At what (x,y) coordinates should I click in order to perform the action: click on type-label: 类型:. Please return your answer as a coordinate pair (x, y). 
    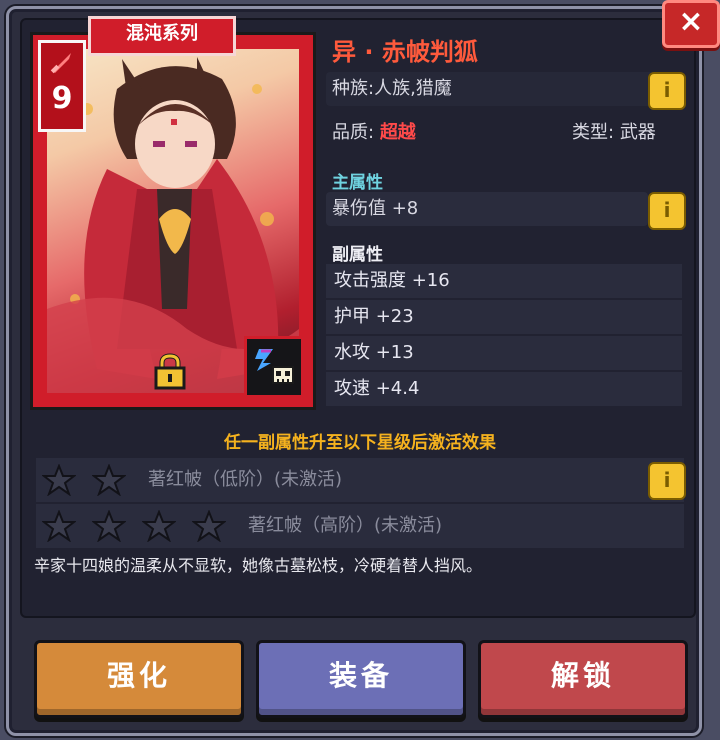
    Looking at the image, I should click on (593, 132).